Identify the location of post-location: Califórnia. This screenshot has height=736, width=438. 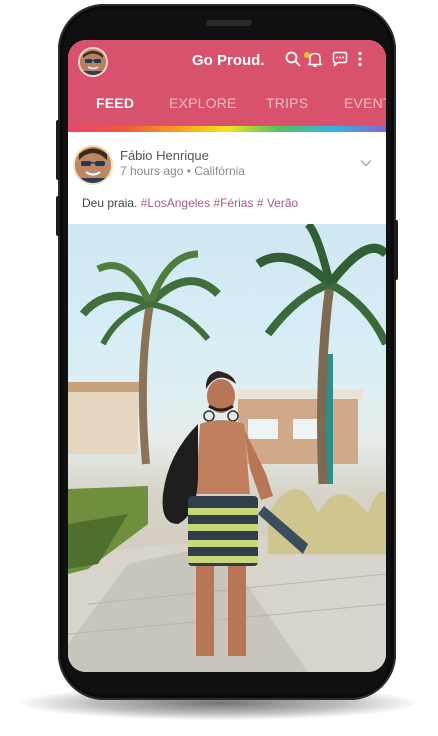
(219, 171).